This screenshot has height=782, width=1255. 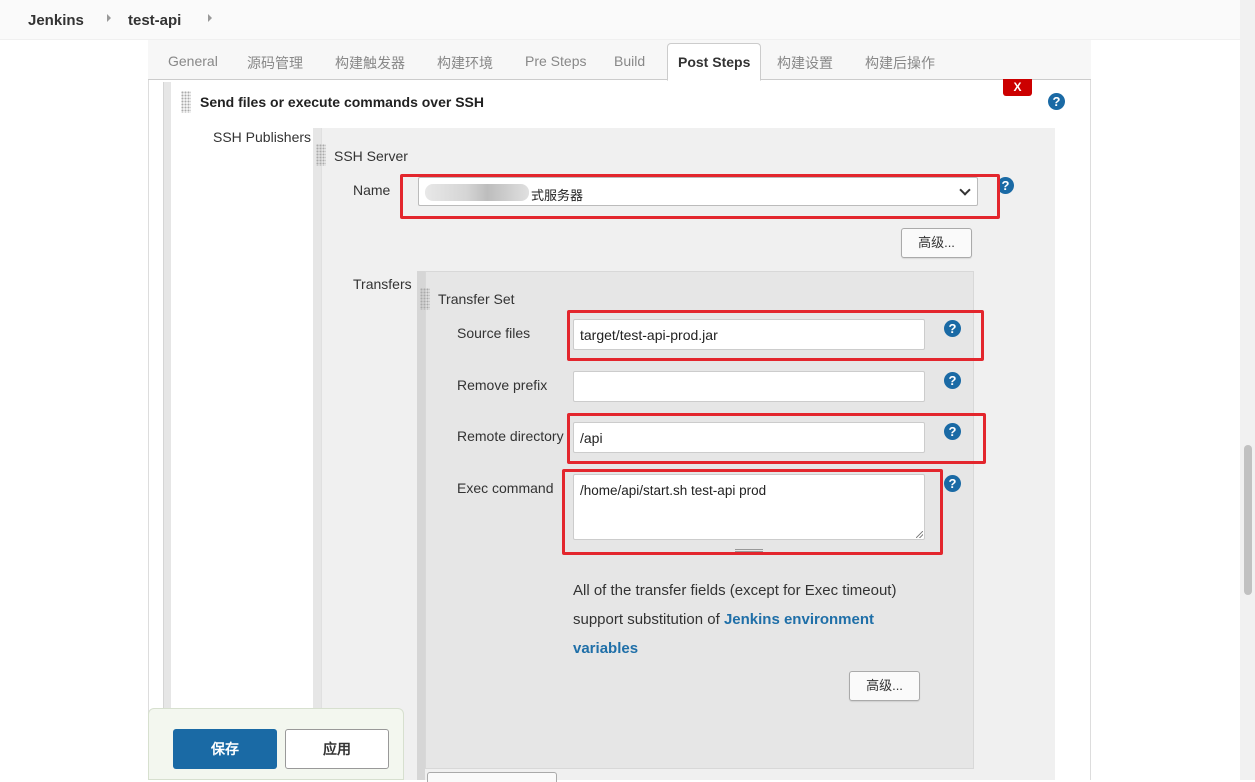 I want to click on page-scrollbar, so click(x=1247, y=390).